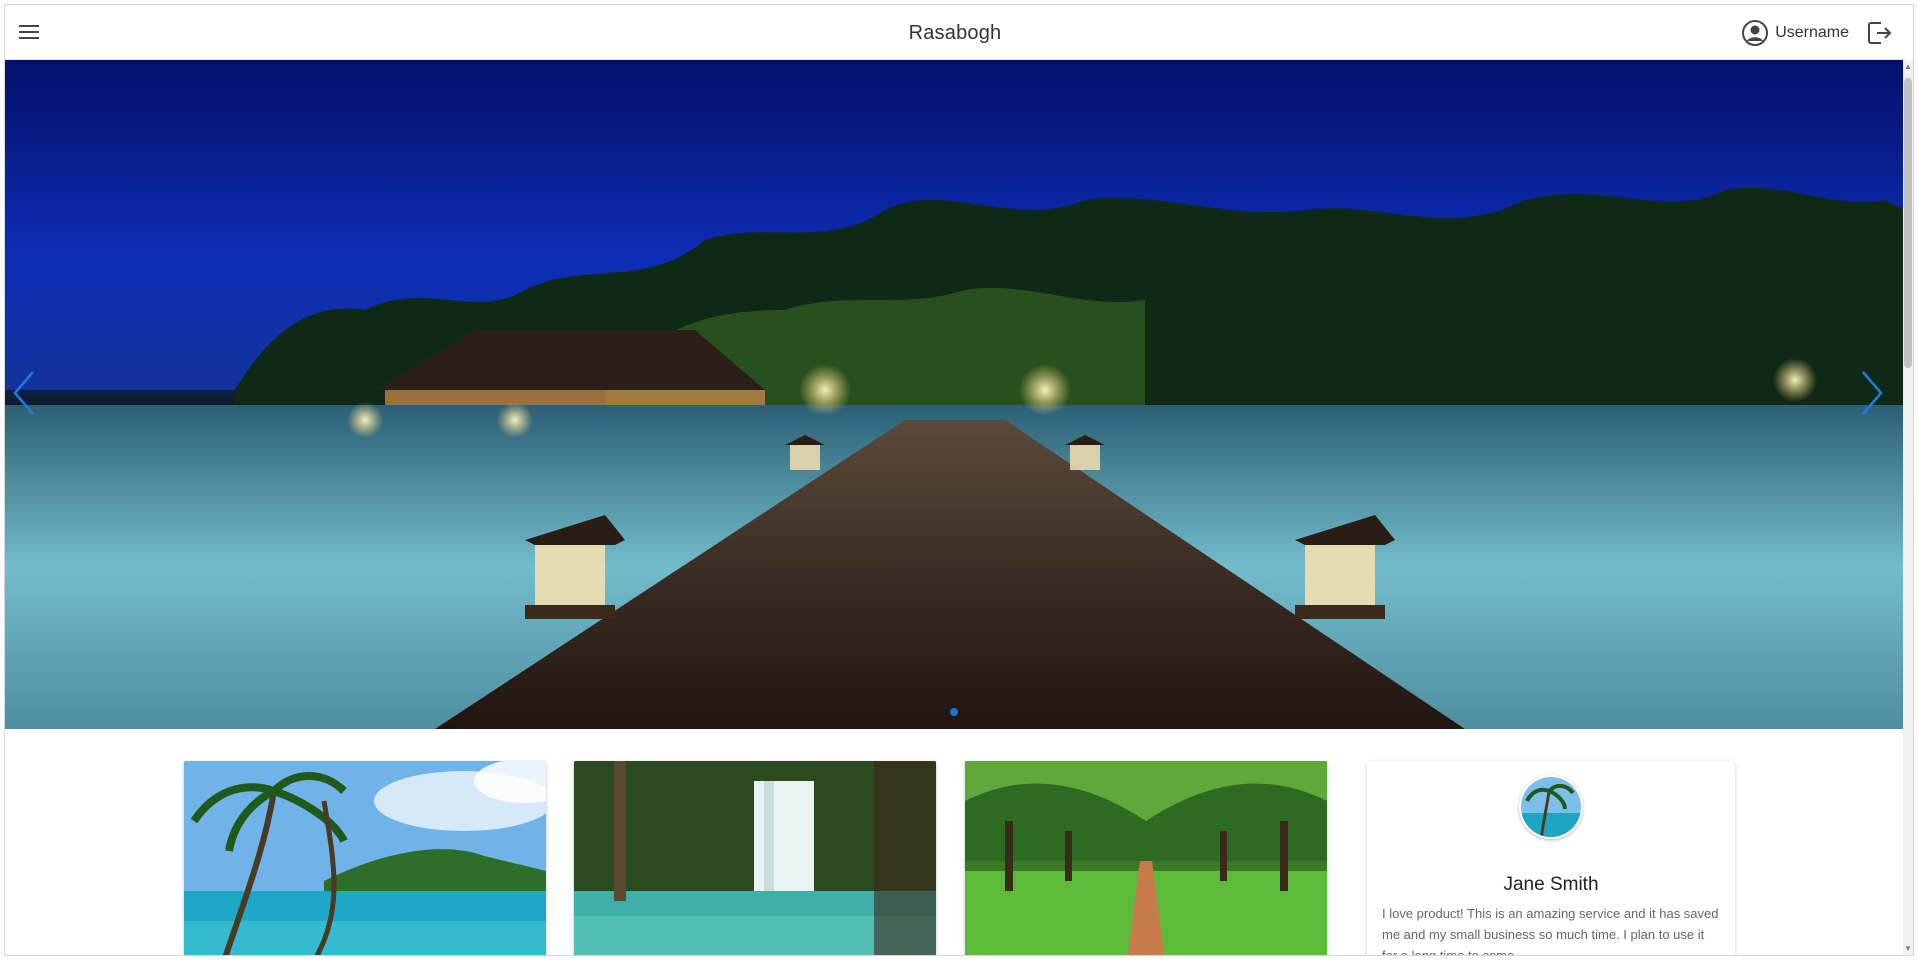 This screenshot has width=1918, height=960. Describe the element at coordinates (1908, 507) in the screenshot. I see `vertical-scrollbar: ▲ ▼` at that location.